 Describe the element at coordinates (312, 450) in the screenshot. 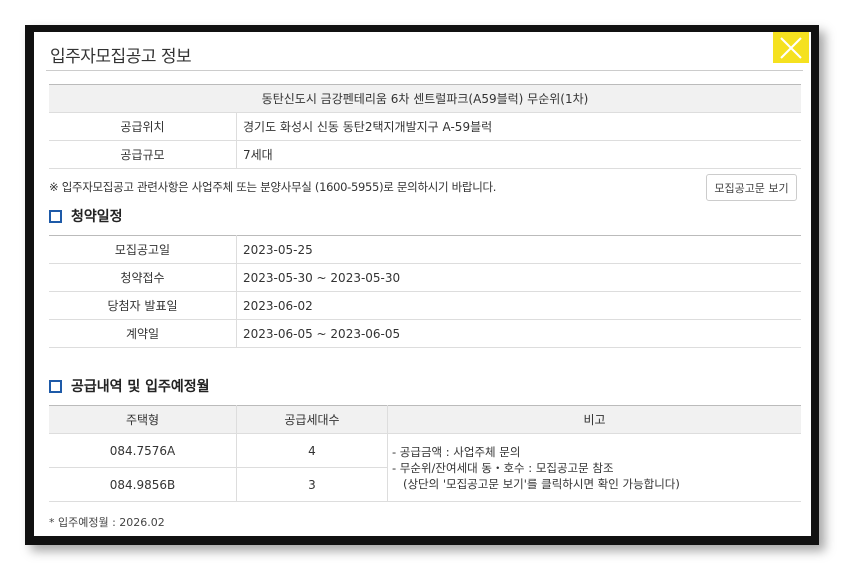

I see `unit-count: 4` at that location.